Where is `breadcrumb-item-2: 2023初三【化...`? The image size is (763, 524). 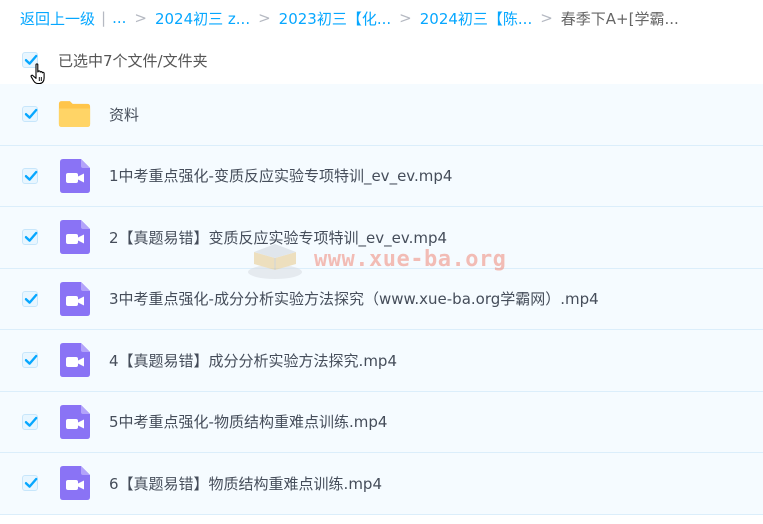 breadcrumb-item-2: 2023初三【化... is located at coordinates (335, 18).